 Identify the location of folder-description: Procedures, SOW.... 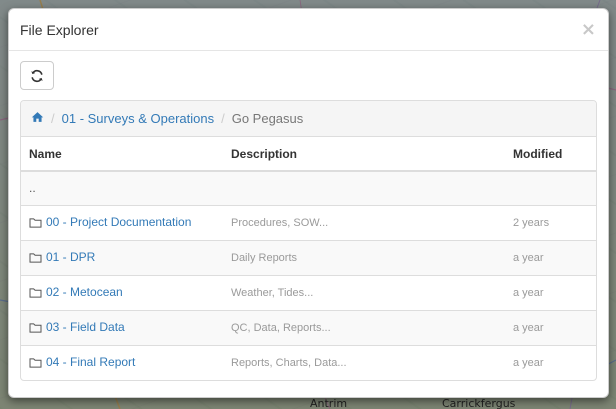
(364, 222).